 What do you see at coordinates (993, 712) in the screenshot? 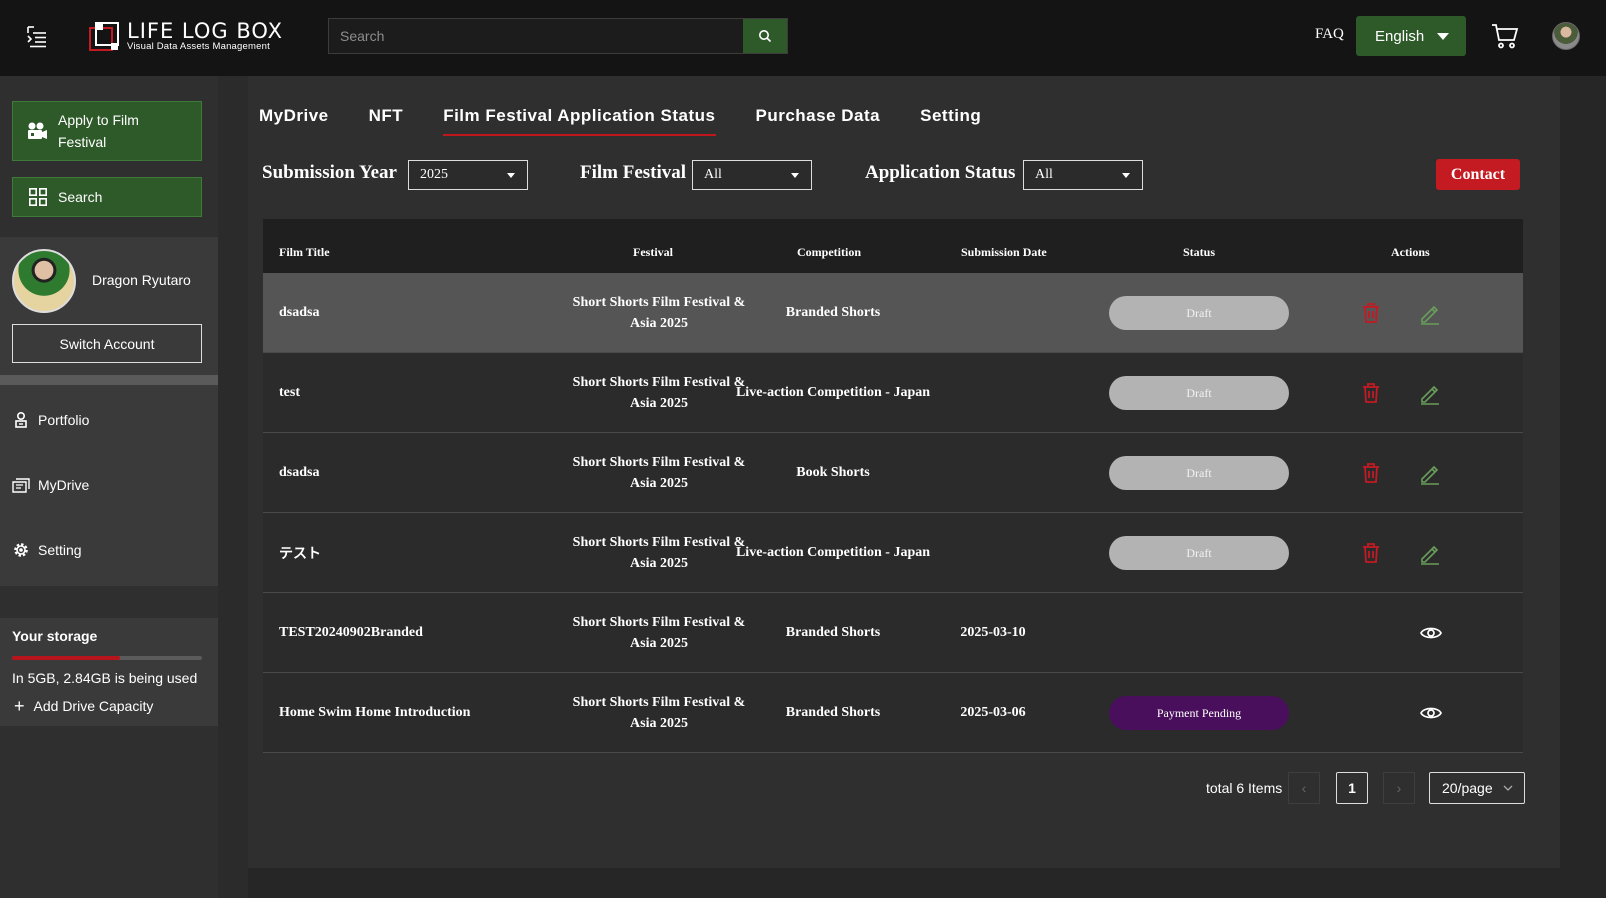
I see `submission-date-cell: 2025-03-06` at bounding box center [993, 712].